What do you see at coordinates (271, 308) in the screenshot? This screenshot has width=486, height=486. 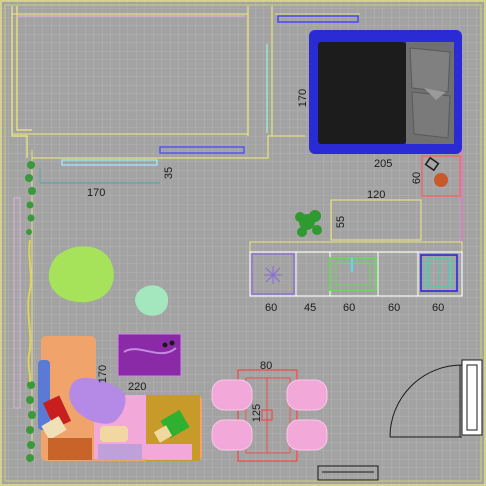 I see `dim-kitchen-1: 60` at bounding box center [271, 308].